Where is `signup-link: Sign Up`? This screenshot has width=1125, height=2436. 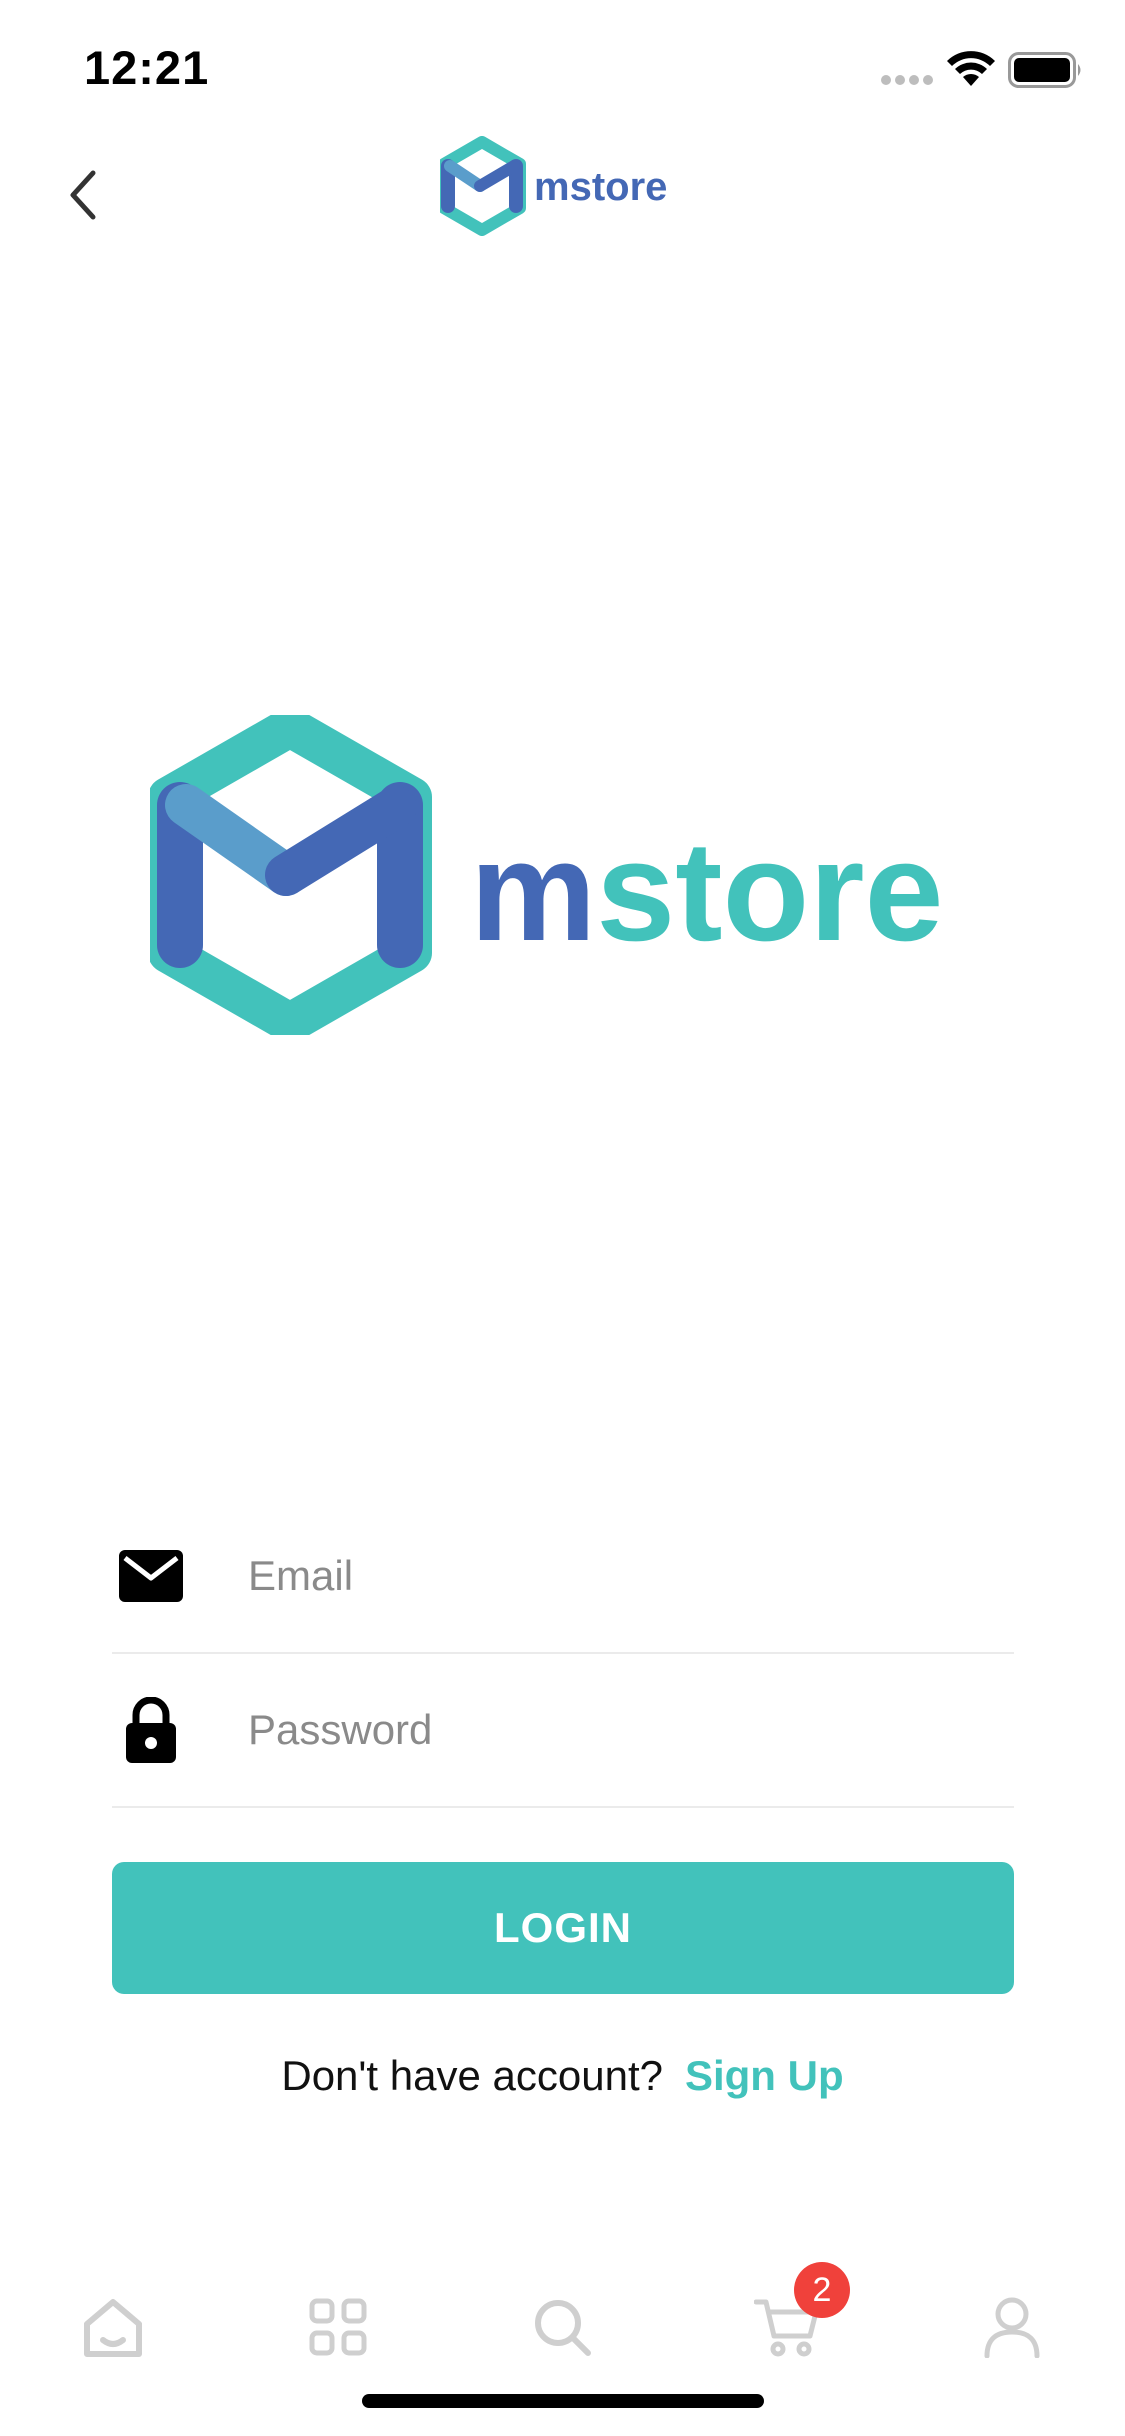 signup-link: Sign Up is located at coordinates (764, 2075).